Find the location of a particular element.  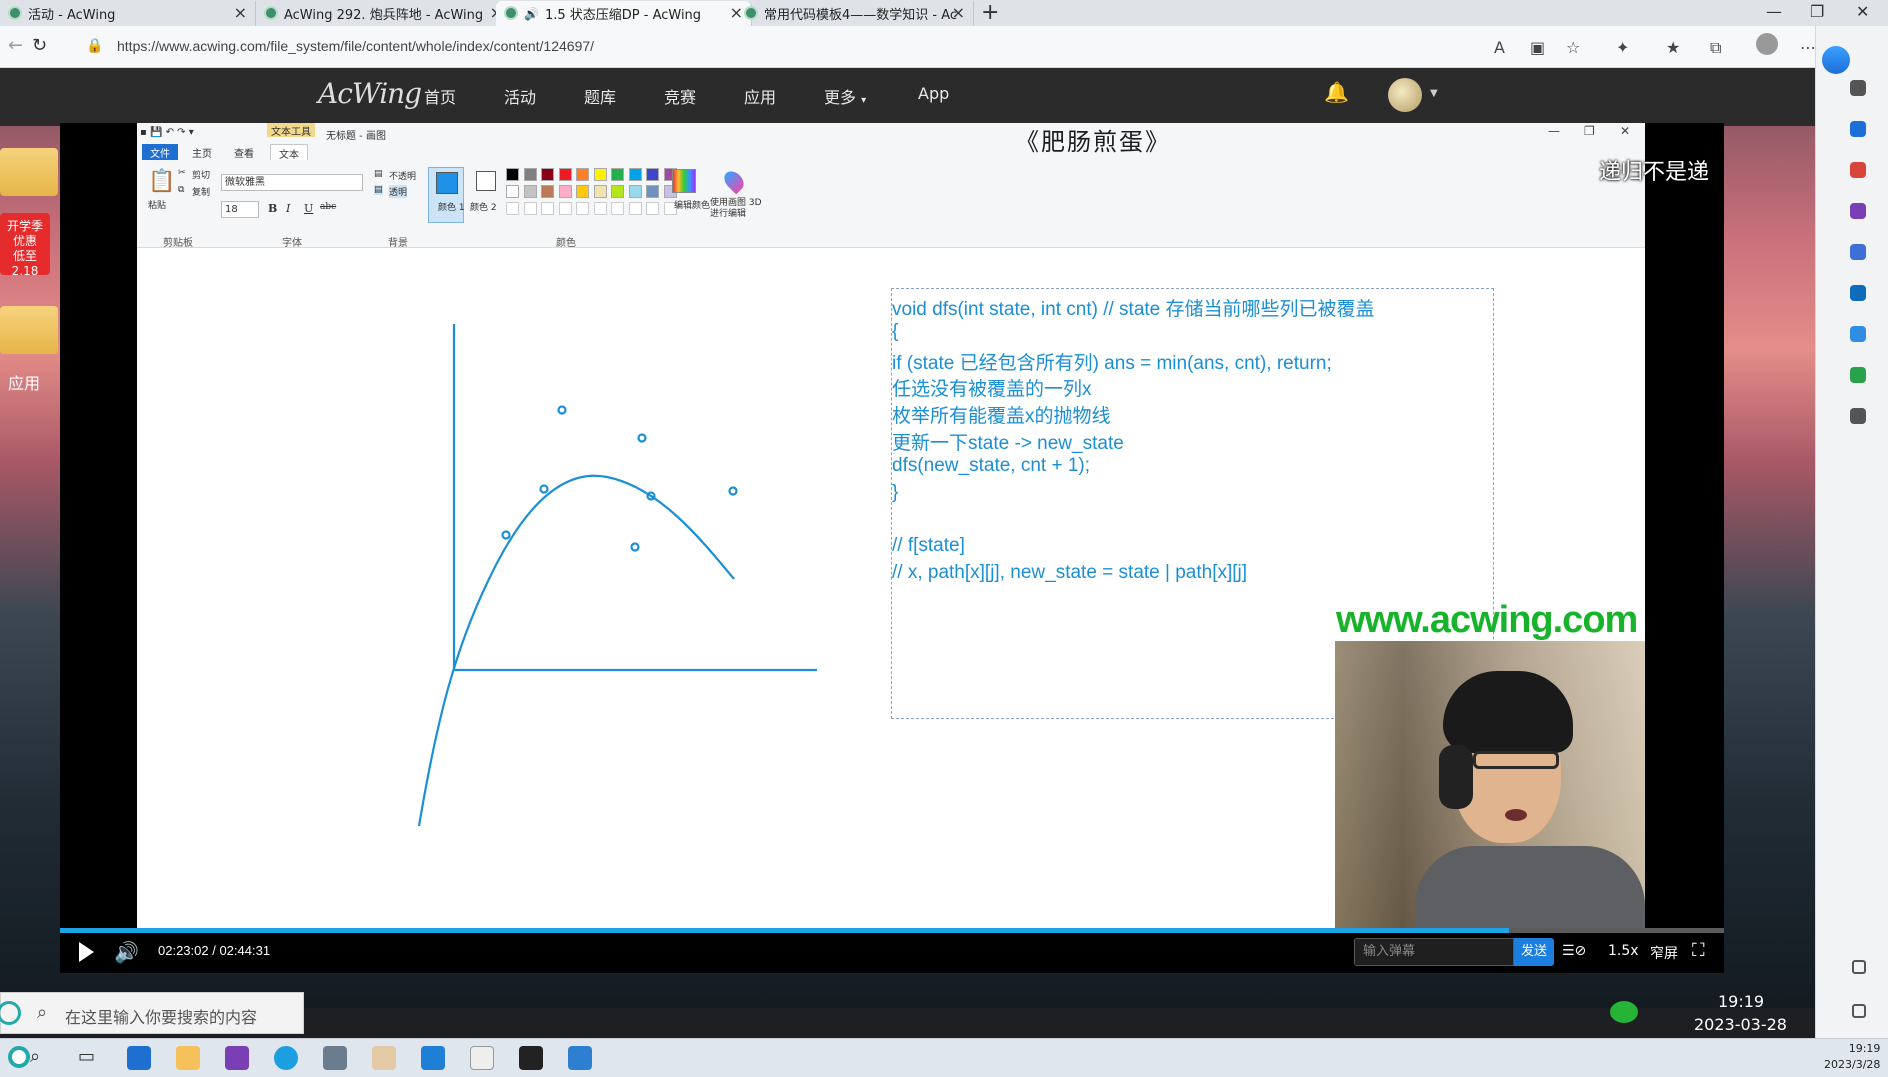

code-line: } is located at coordinates (895, 492).